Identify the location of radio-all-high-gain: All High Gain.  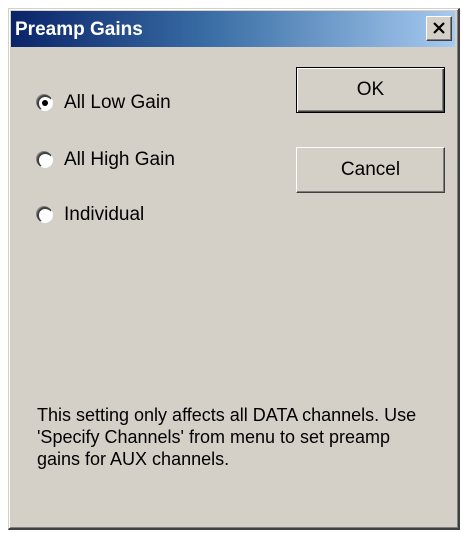
(106, 160).